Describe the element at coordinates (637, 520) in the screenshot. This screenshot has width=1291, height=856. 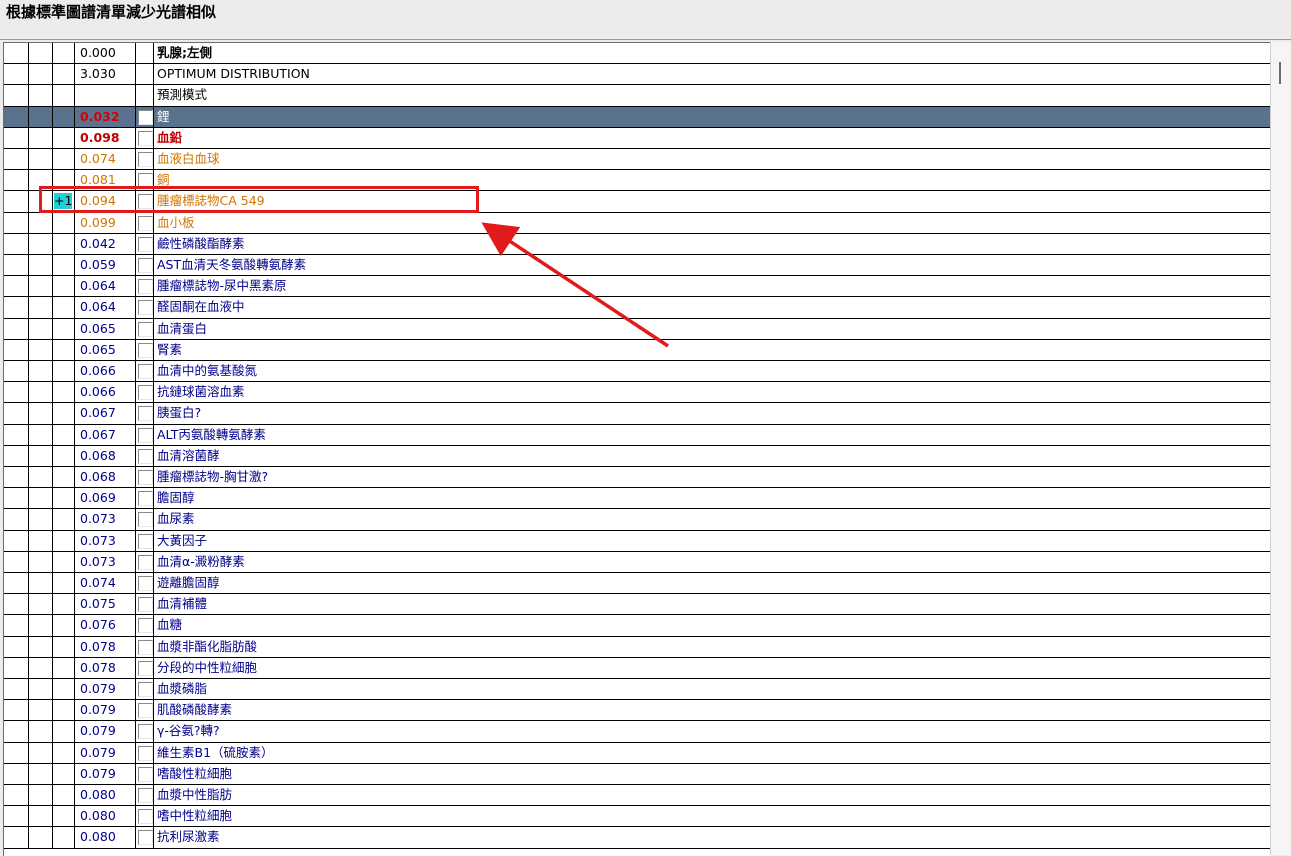
I see `table-row: 0.073 血尿素` at that location.